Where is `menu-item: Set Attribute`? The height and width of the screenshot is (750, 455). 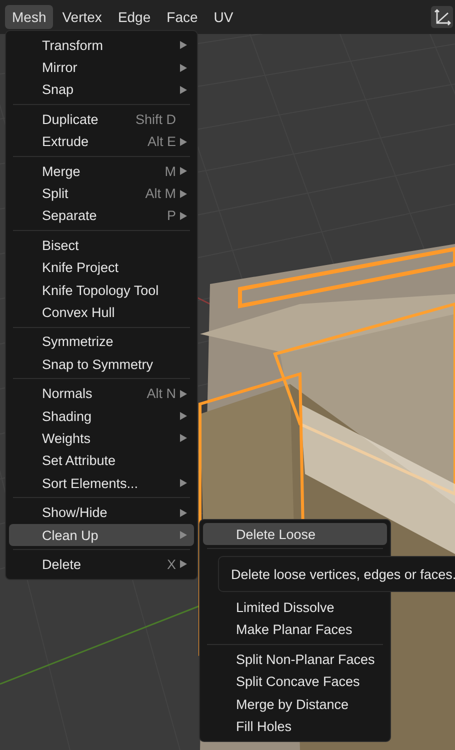
menu-item: Set Attribute is located at coordinates (101, 461).